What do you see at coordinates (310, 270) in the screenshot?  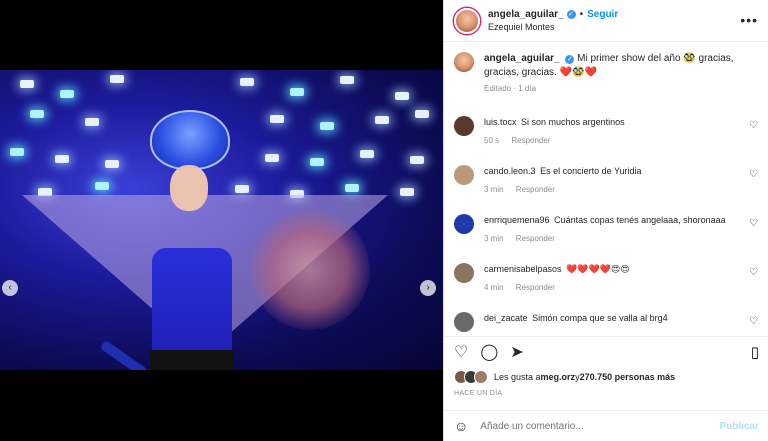 I see `screen-face` at bounding box center [310, 270].